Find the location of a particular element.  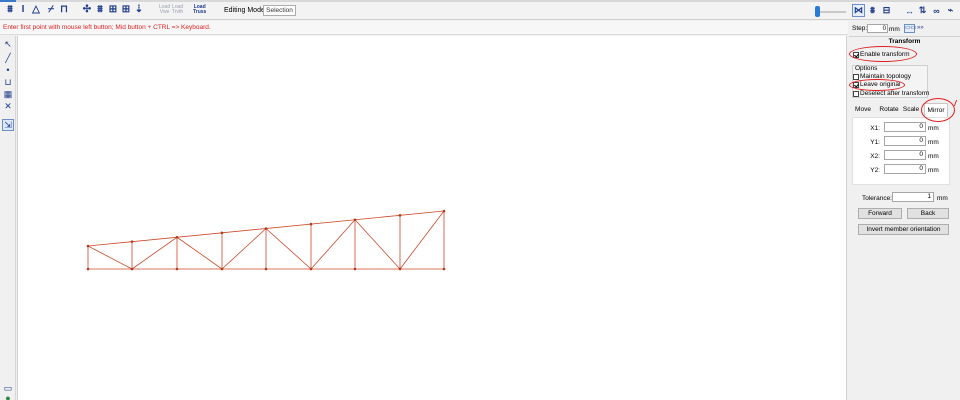

load-trvth-button: Load Trvth is located at coordinates (177, 10).